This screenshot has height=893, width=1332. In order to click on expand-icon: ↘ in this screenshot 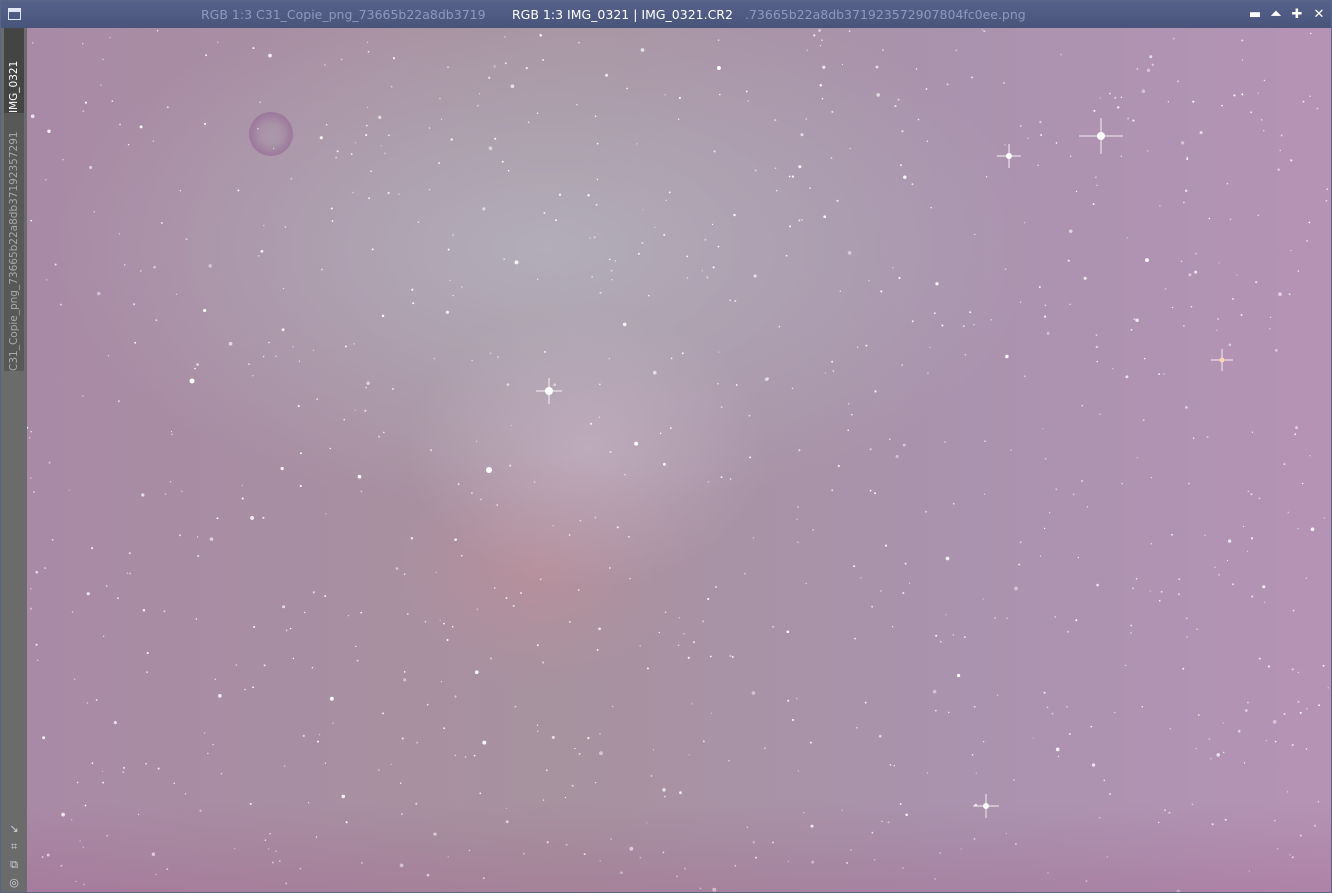, I will do `click(14, 829)`.